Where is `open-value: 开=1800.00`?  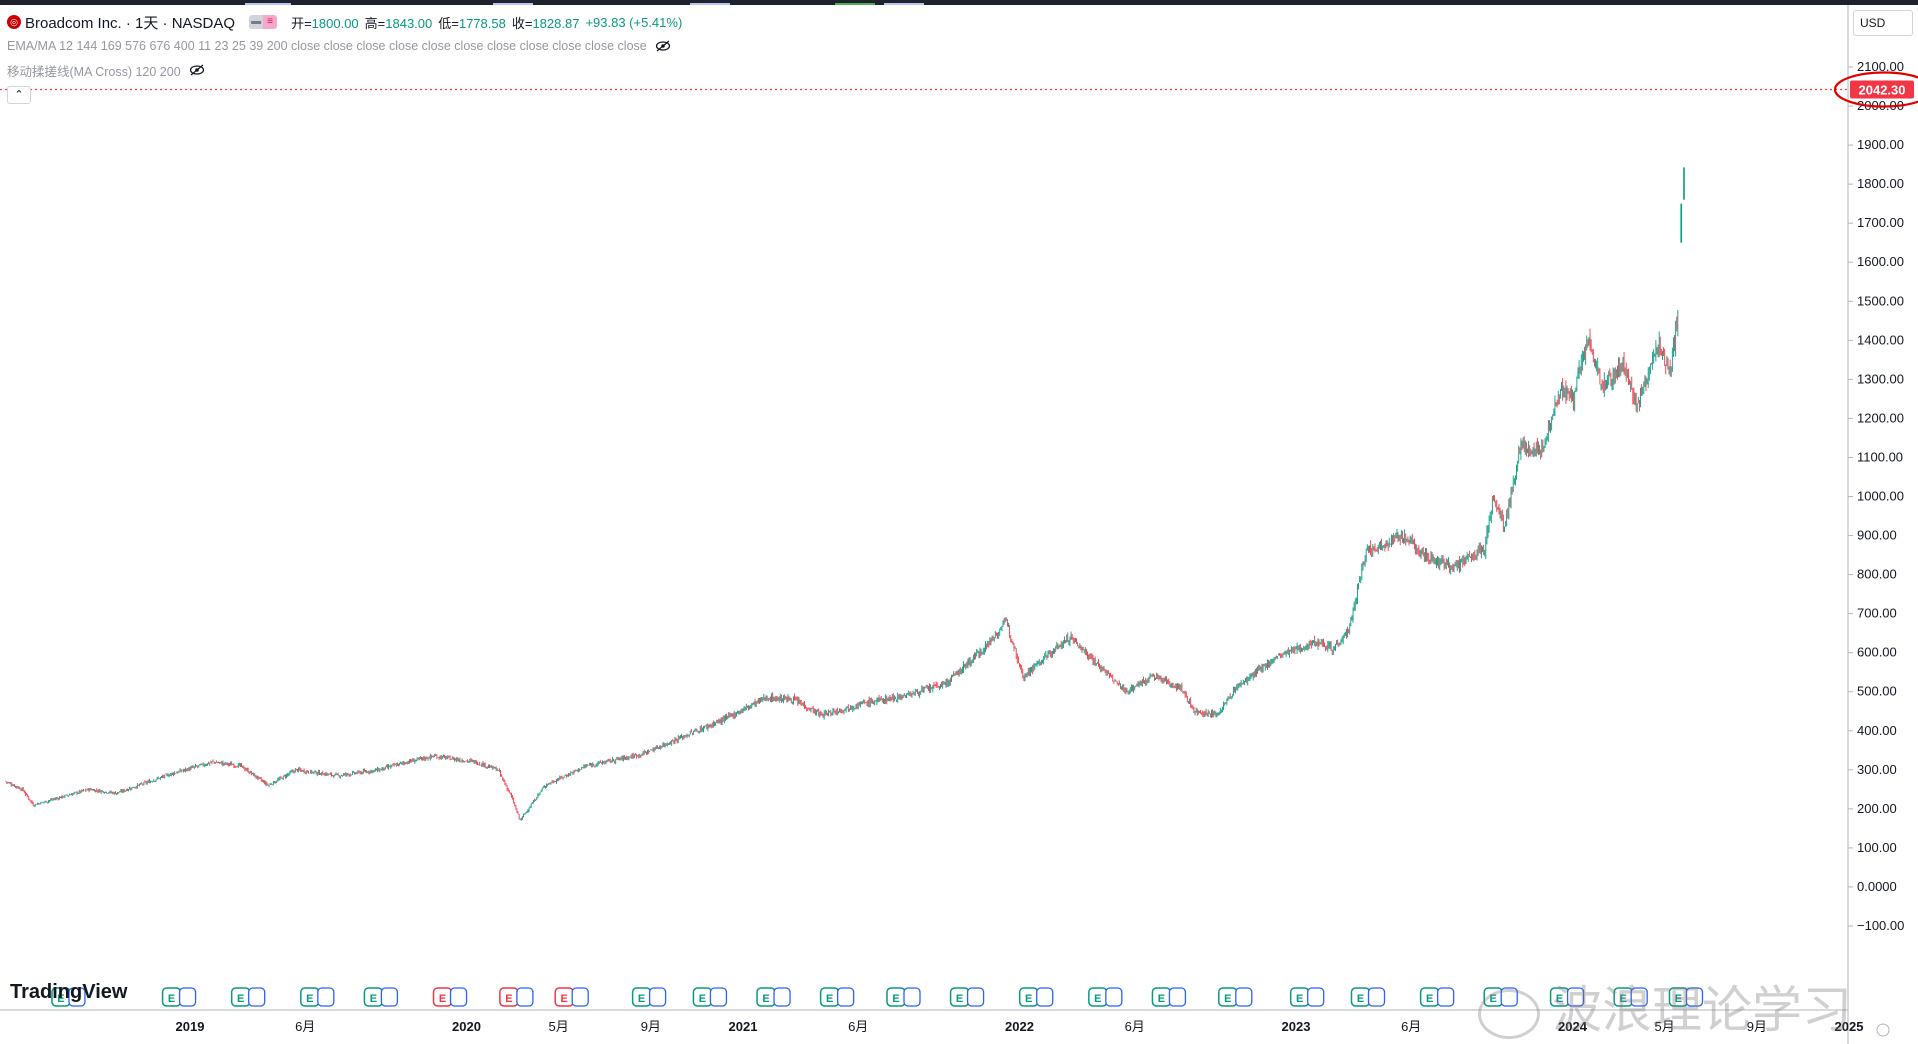 open-value: 开=1800.00 is located at coordinates (325, 23).